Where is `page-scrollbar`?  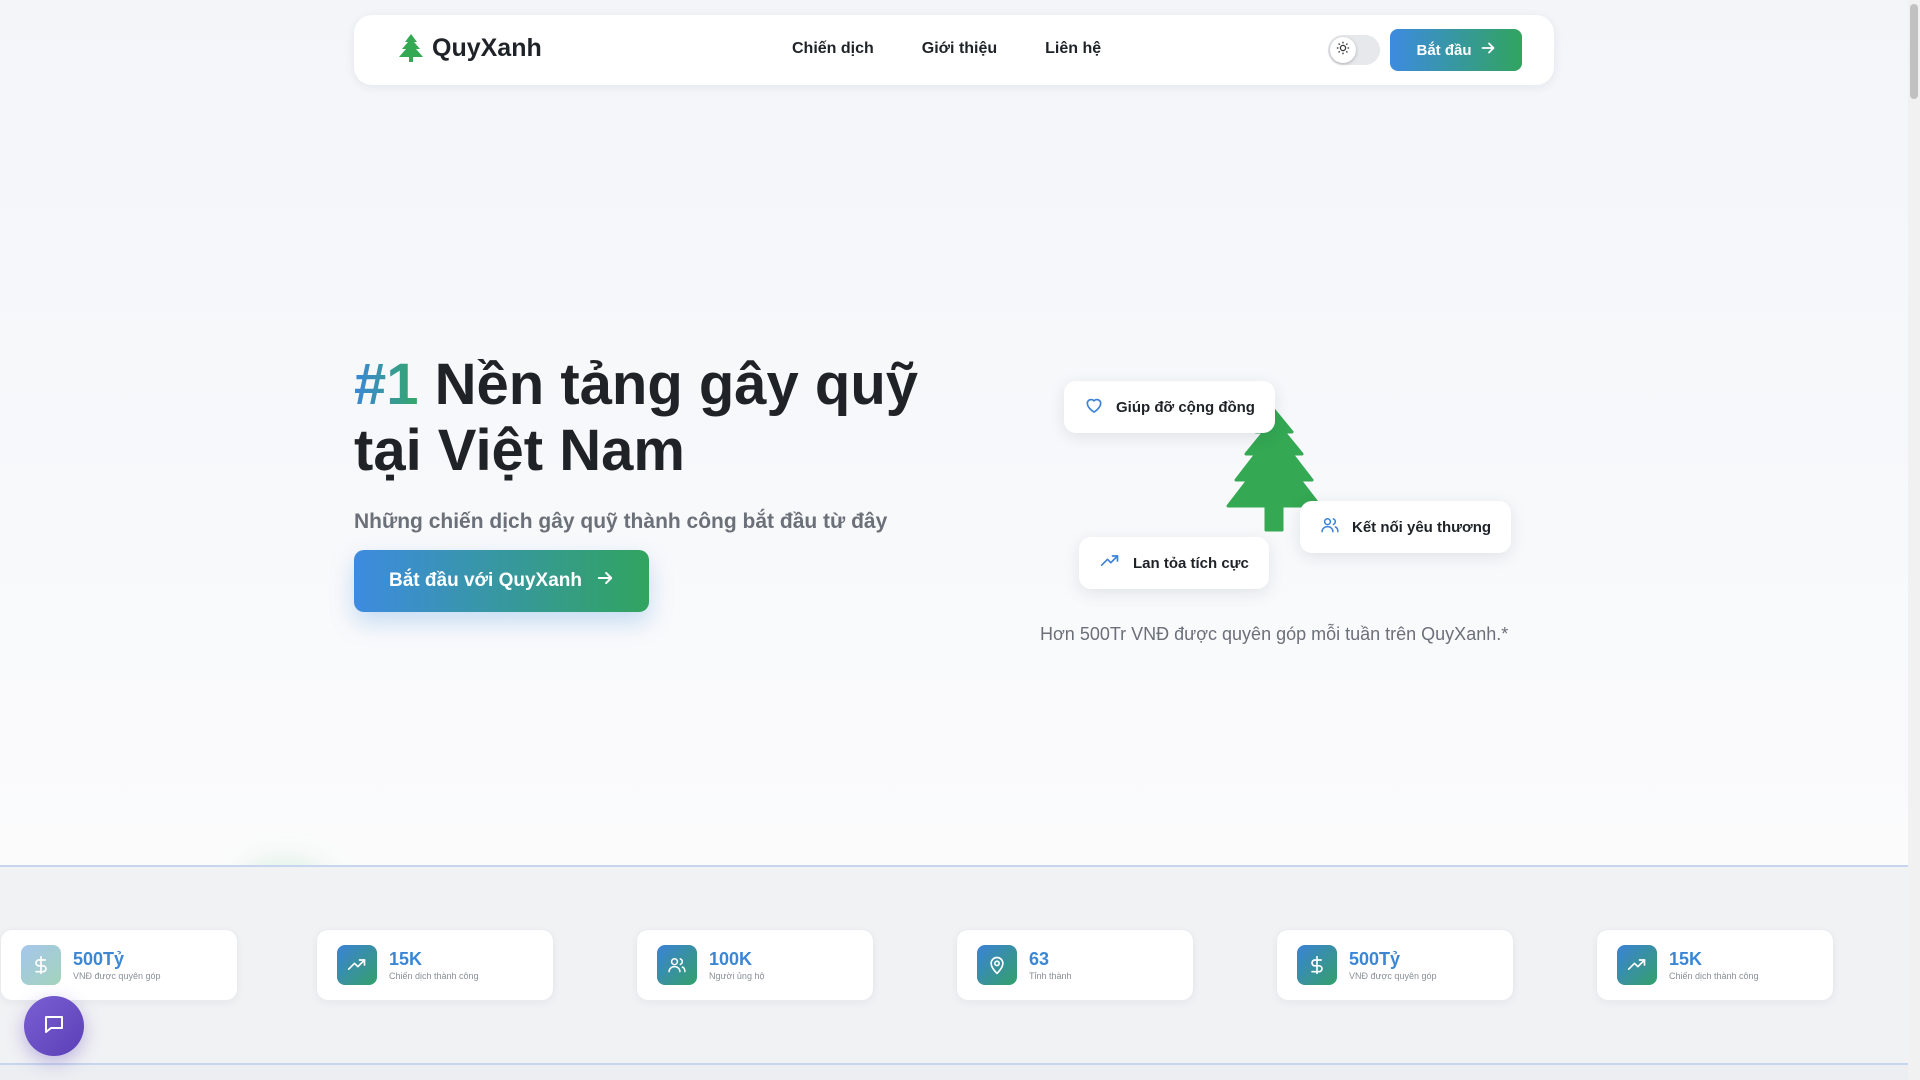 page-scrollbar is located at coordinates (1914, 540).